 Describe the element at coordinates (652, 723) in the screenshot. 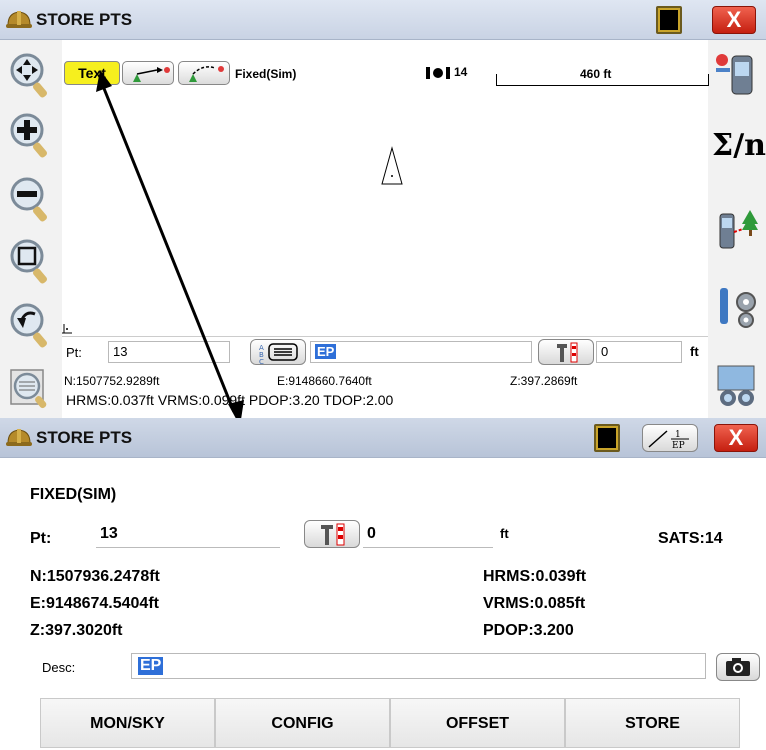

I see `store-button: STORE` at that location.